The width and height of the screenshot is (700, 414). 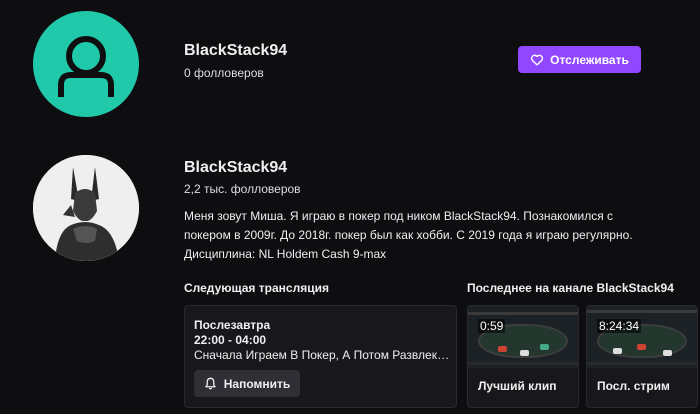 I want to click on heart-icon, so click(x=537, y=60).